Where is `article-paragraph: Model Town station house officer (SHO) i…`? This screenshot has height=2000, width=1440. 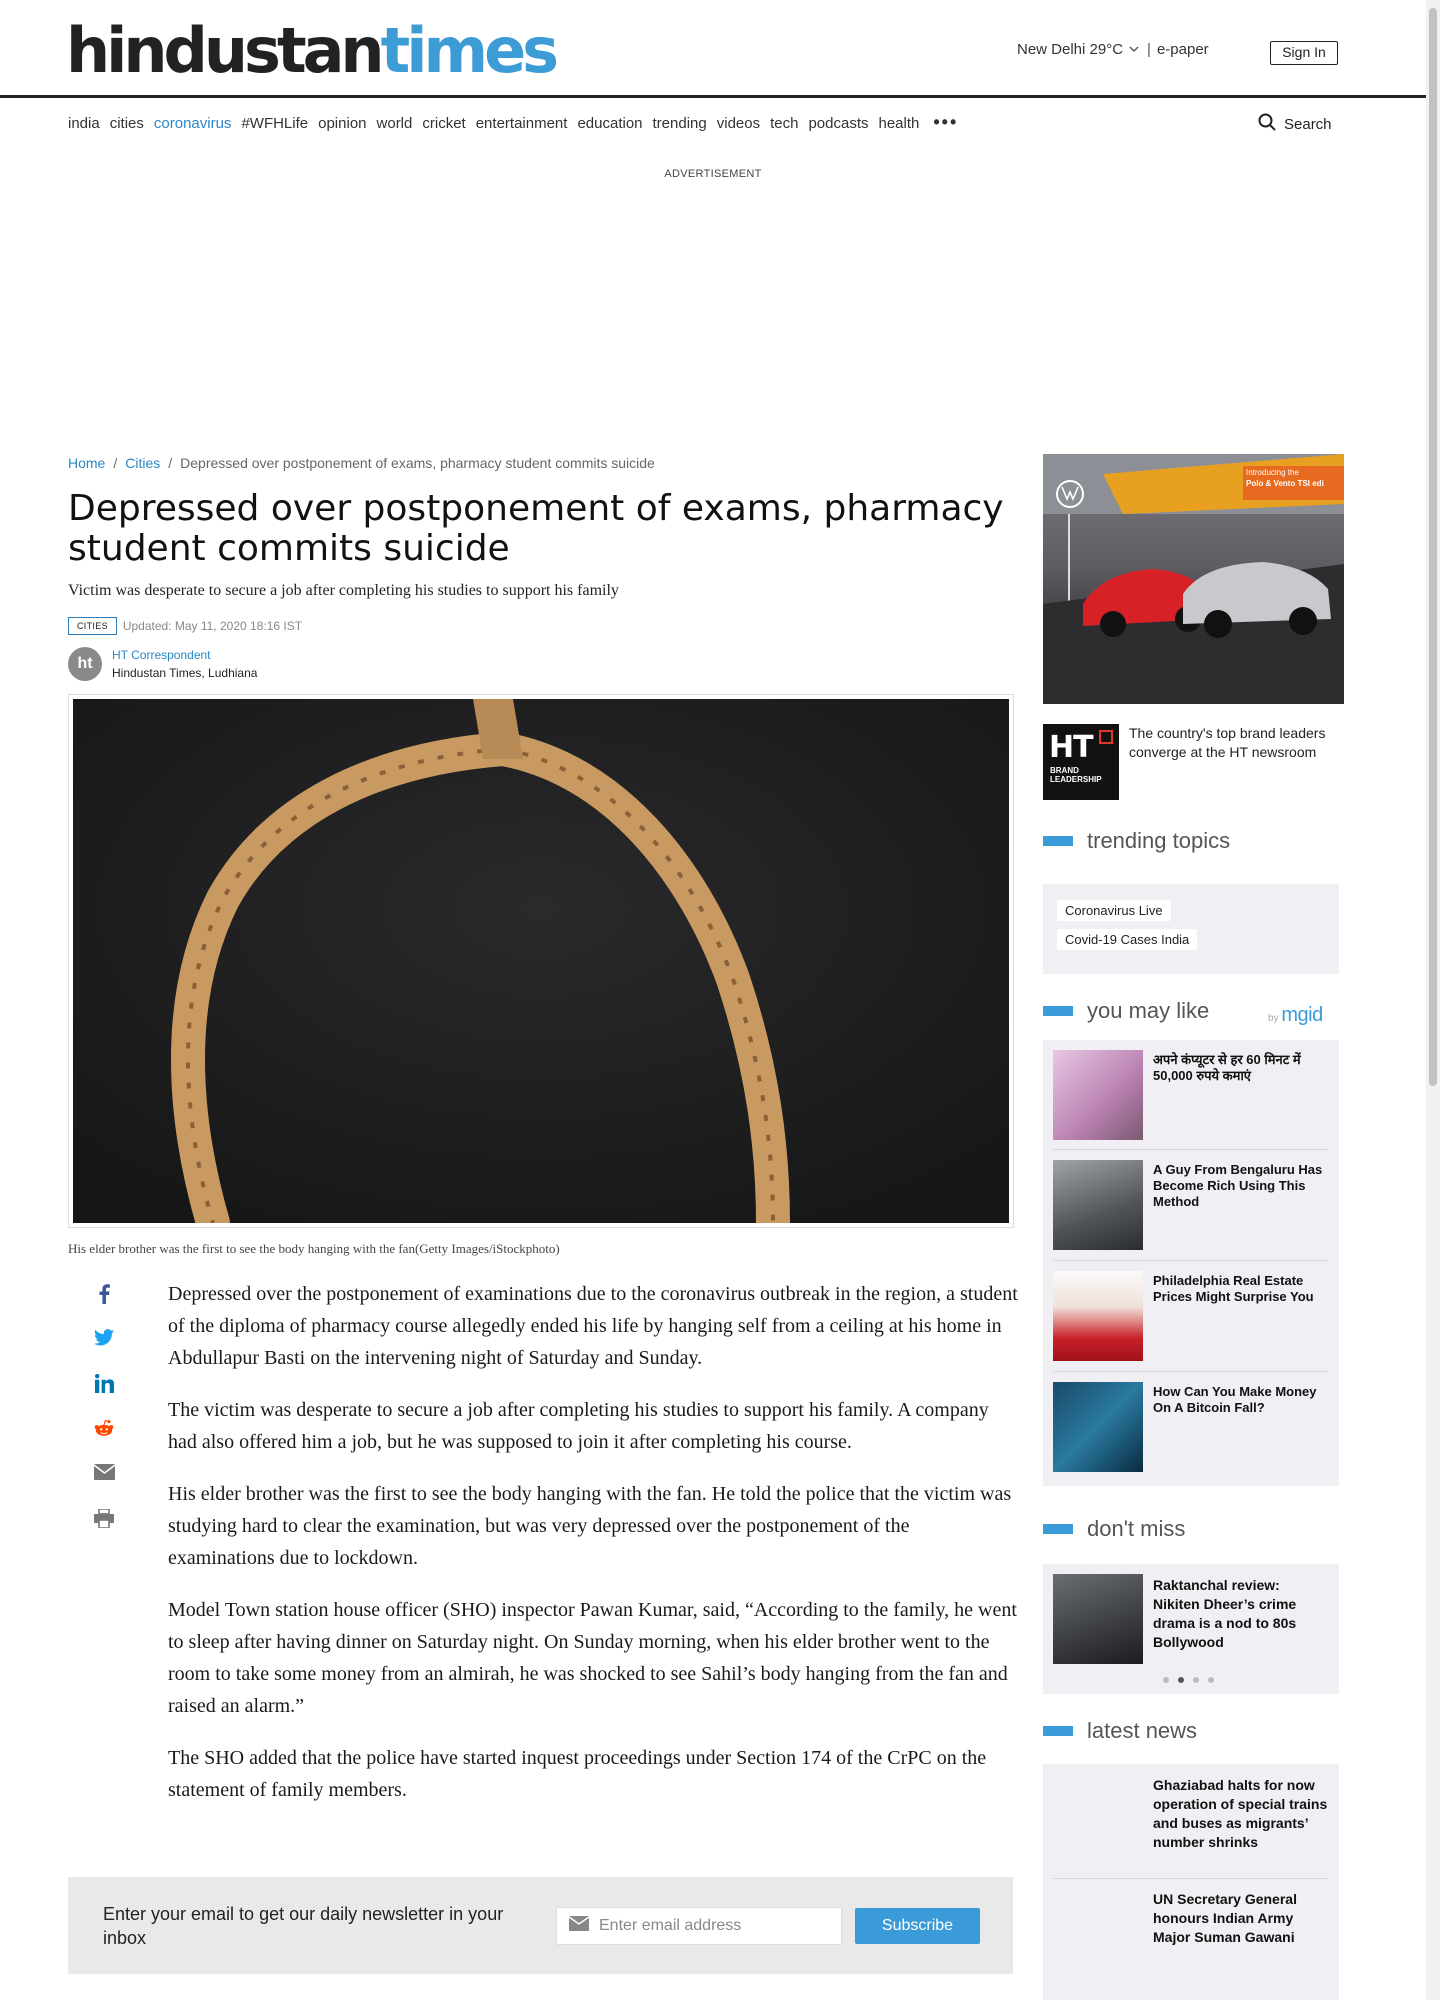
article-paragraph: Model Town station house officer (SHO) i… is located at coordinates (592, 1658).